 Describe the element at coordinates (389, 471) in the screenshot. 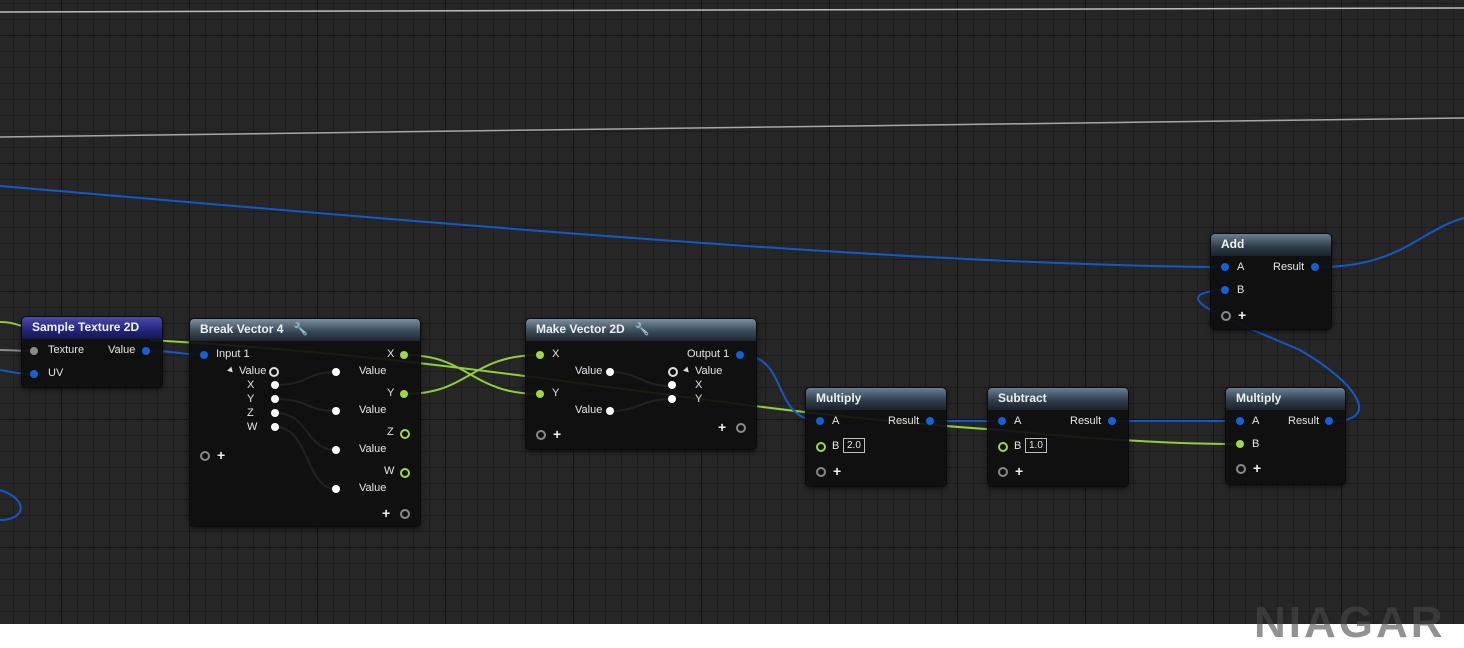

I see `out-w-label: W` at that location.